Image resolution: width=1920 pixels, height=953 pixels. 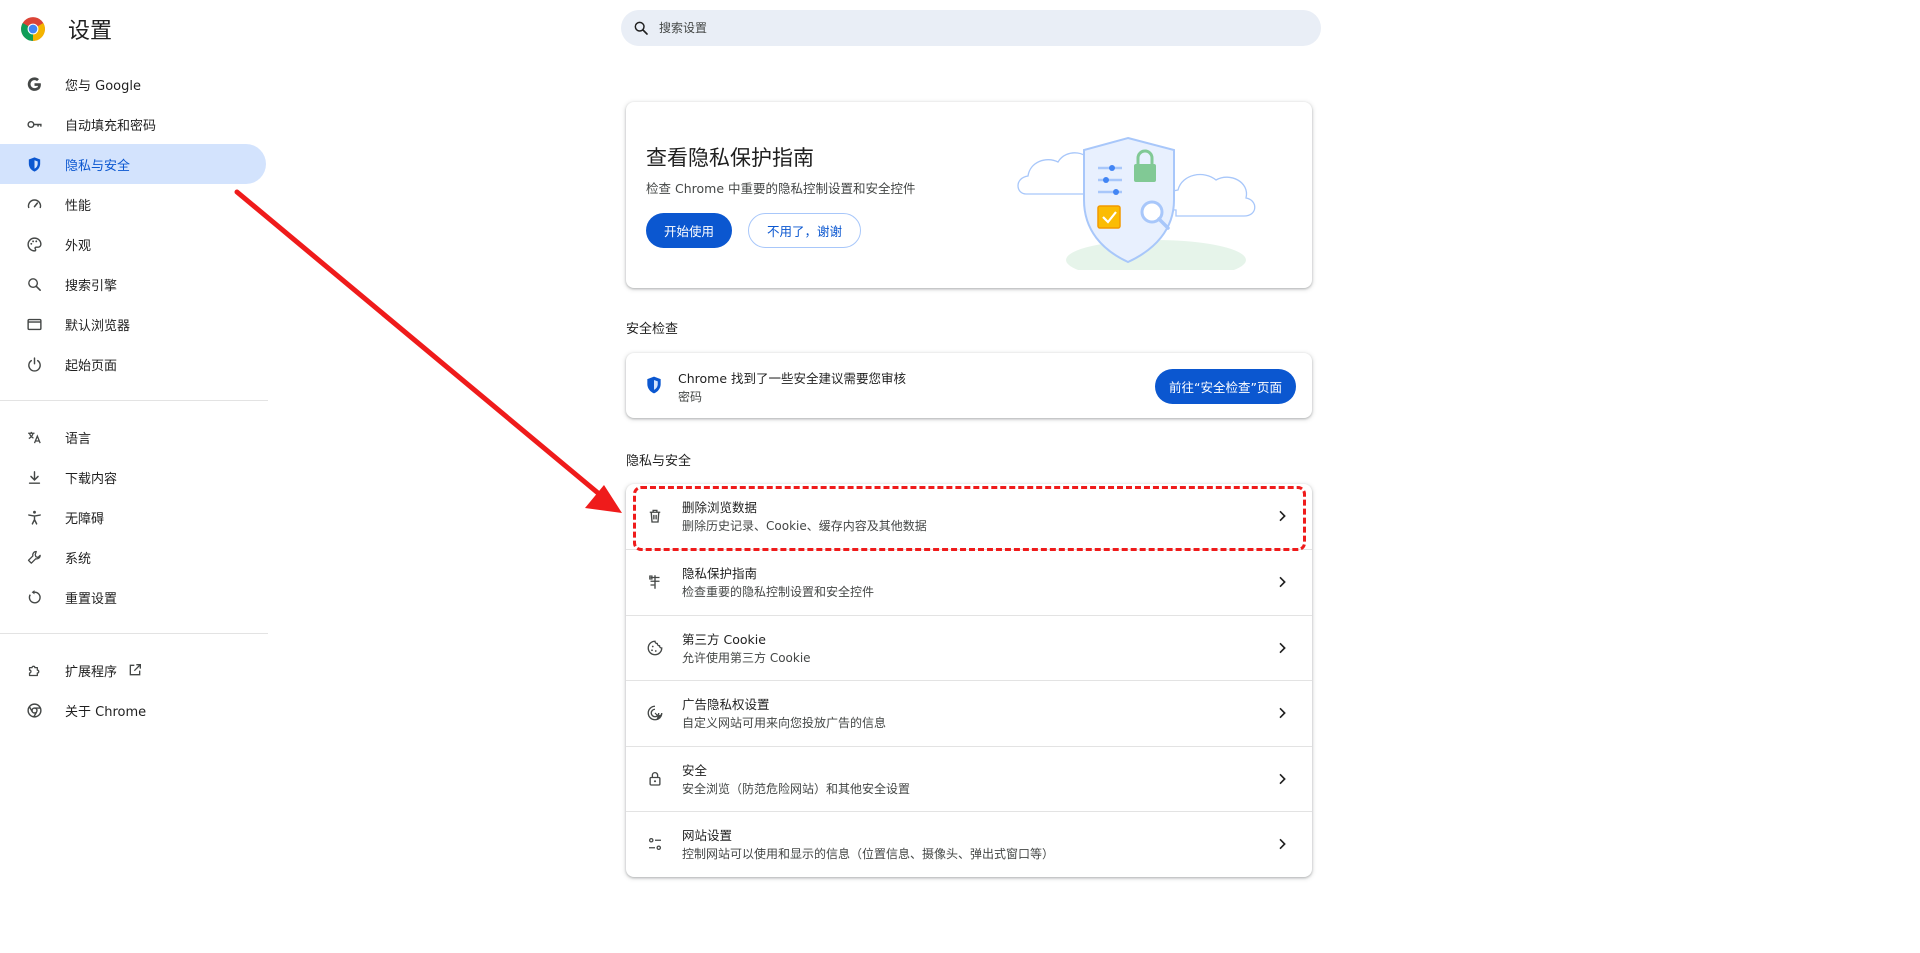 I want to click on sidebar-item-you-and-google: 您与 Google, so click(x=133, y=84).